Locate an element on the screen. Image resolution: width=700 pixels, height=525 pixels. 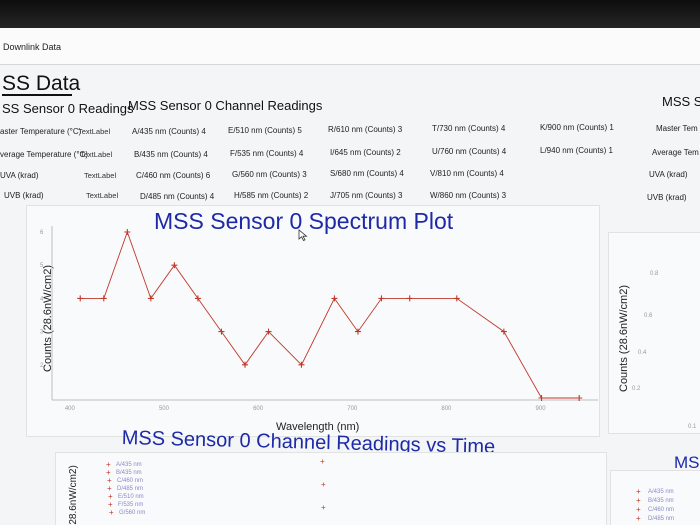
x-tick-label: 400 is located at coordinates (70, 409).